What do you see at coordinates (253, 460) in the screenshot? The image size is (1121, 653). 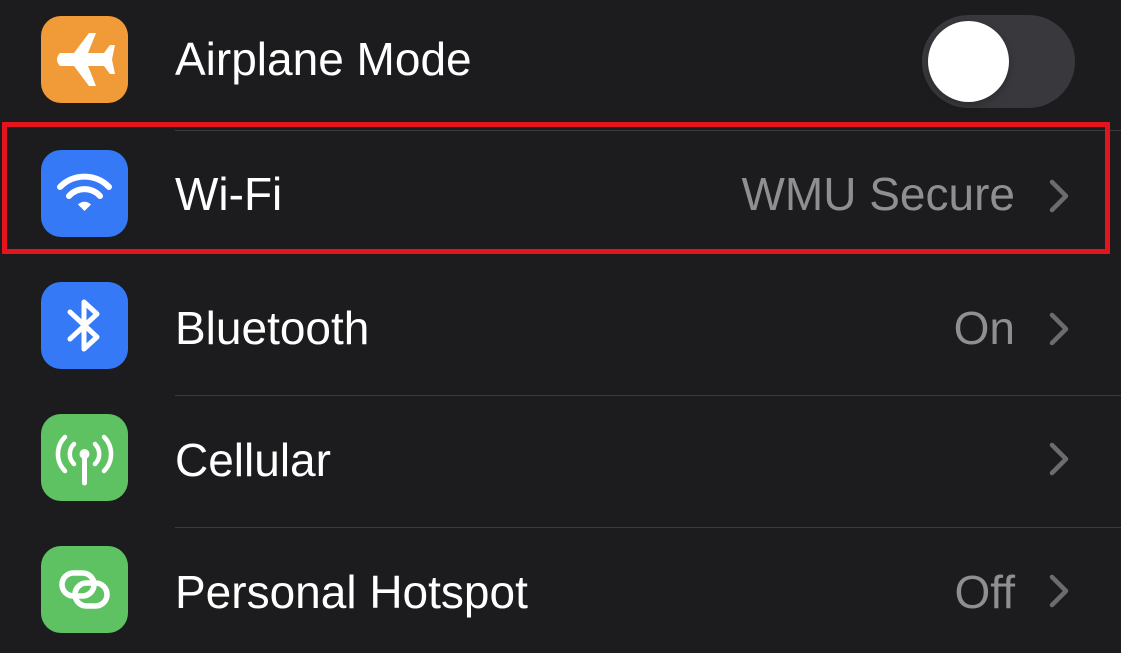 I see `cellular-label: Cellular` at bounding box center [253, 460].